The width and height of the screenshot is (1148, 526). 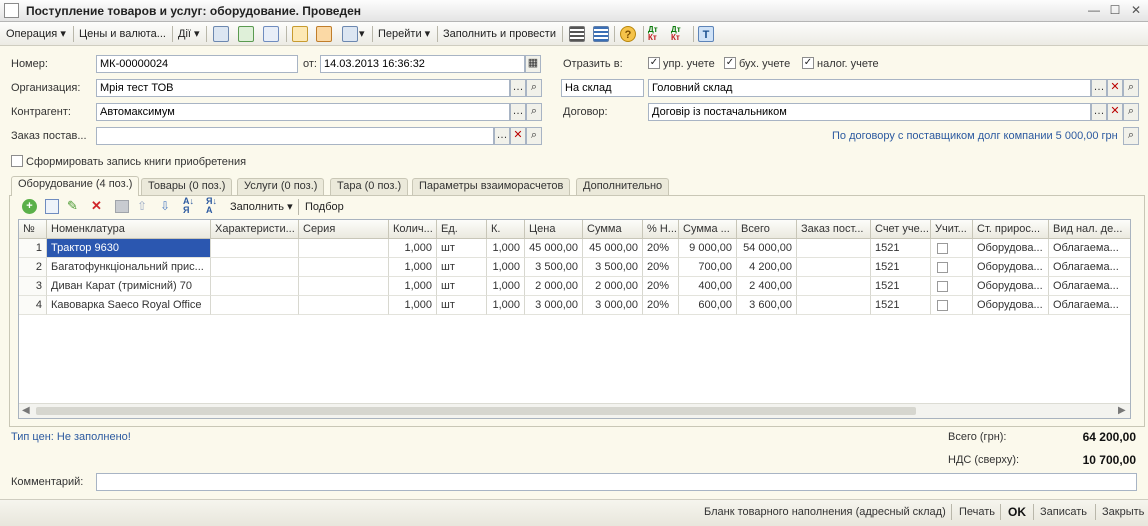 I want to click on mgmt-accounting-checkbox: ✓, so click(x=654, y=63).